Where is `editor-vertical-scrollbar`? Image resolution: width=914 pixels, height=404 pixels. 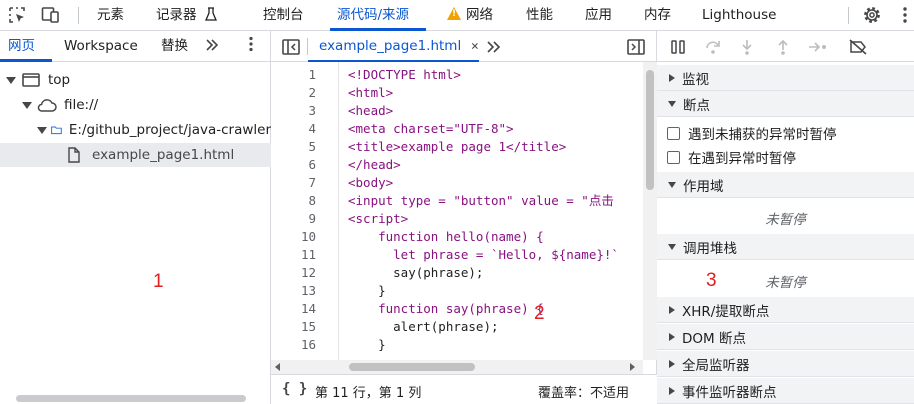
editor-vertical-scrollbar is located at coordinates (650, 211).